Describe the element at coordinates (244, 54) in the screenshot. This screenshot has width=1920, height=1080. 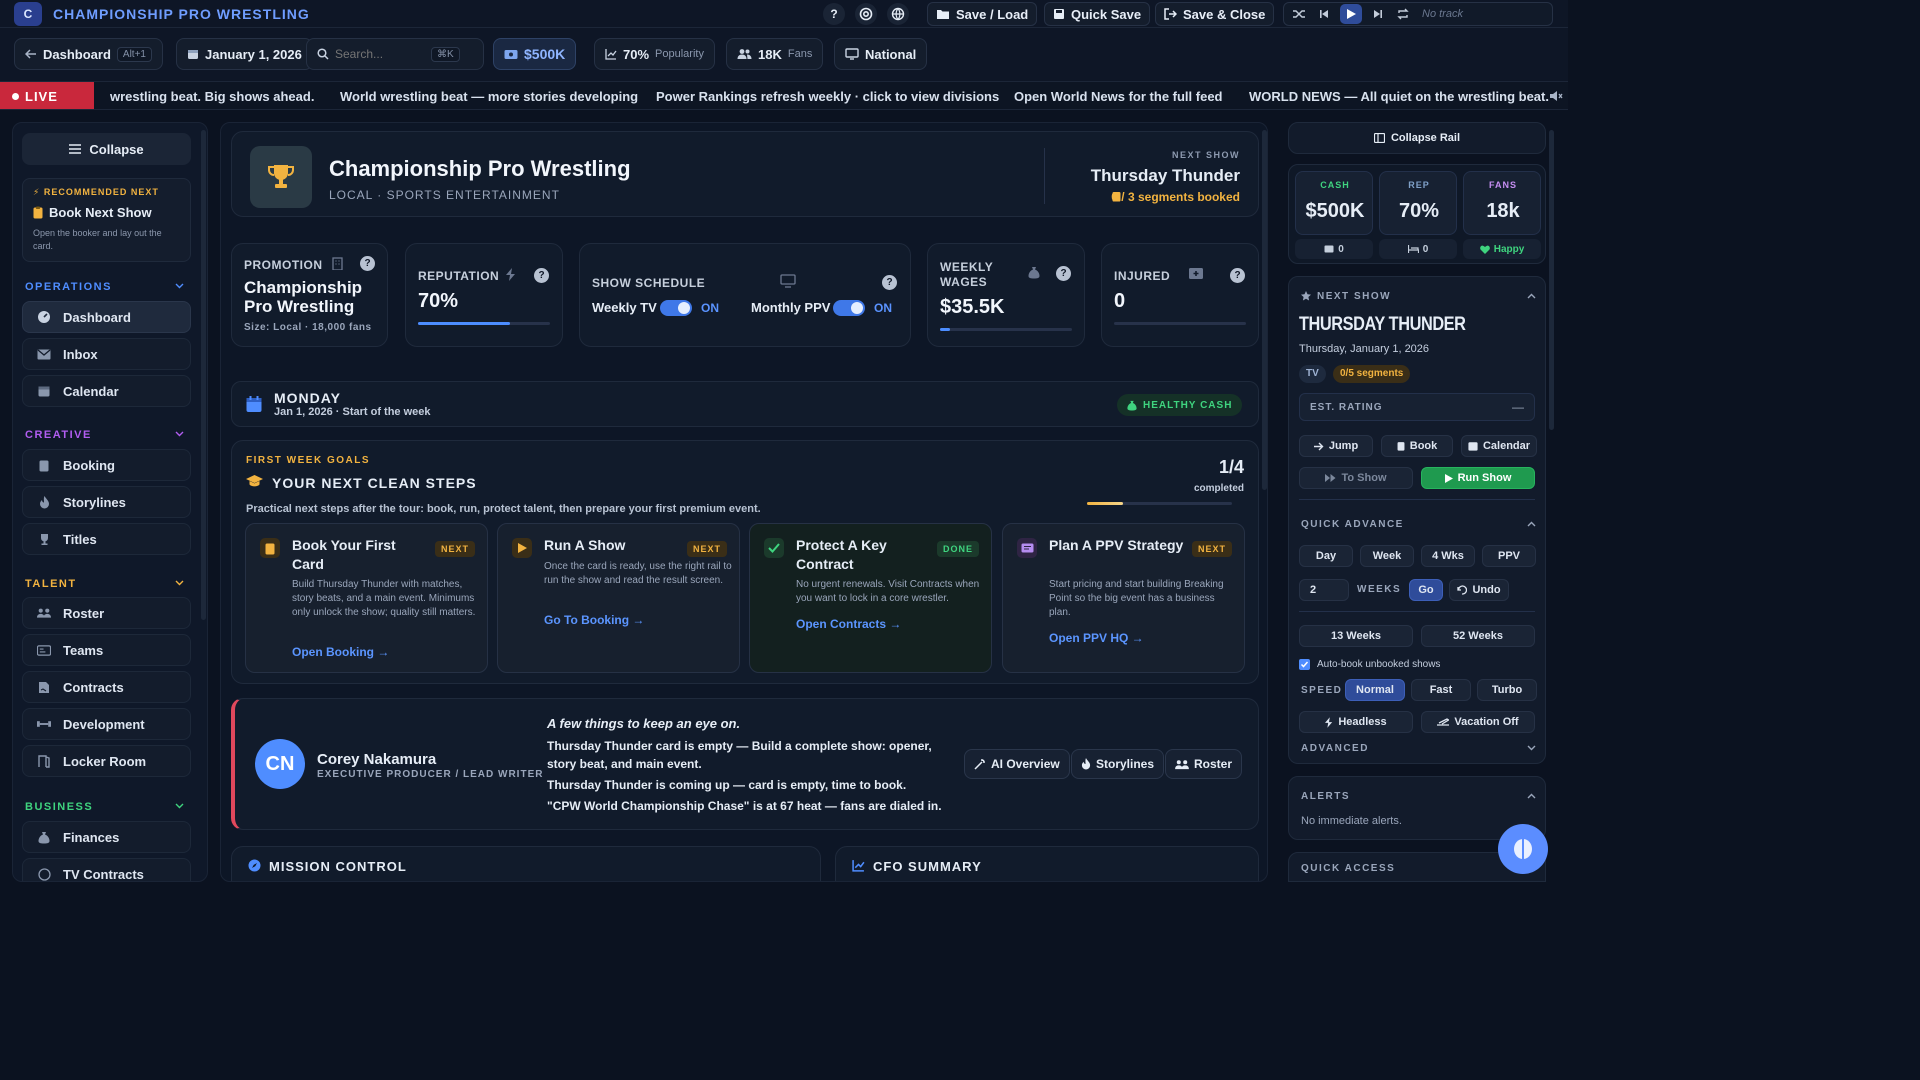
I see `date-display: January 1, 2026` at that location.